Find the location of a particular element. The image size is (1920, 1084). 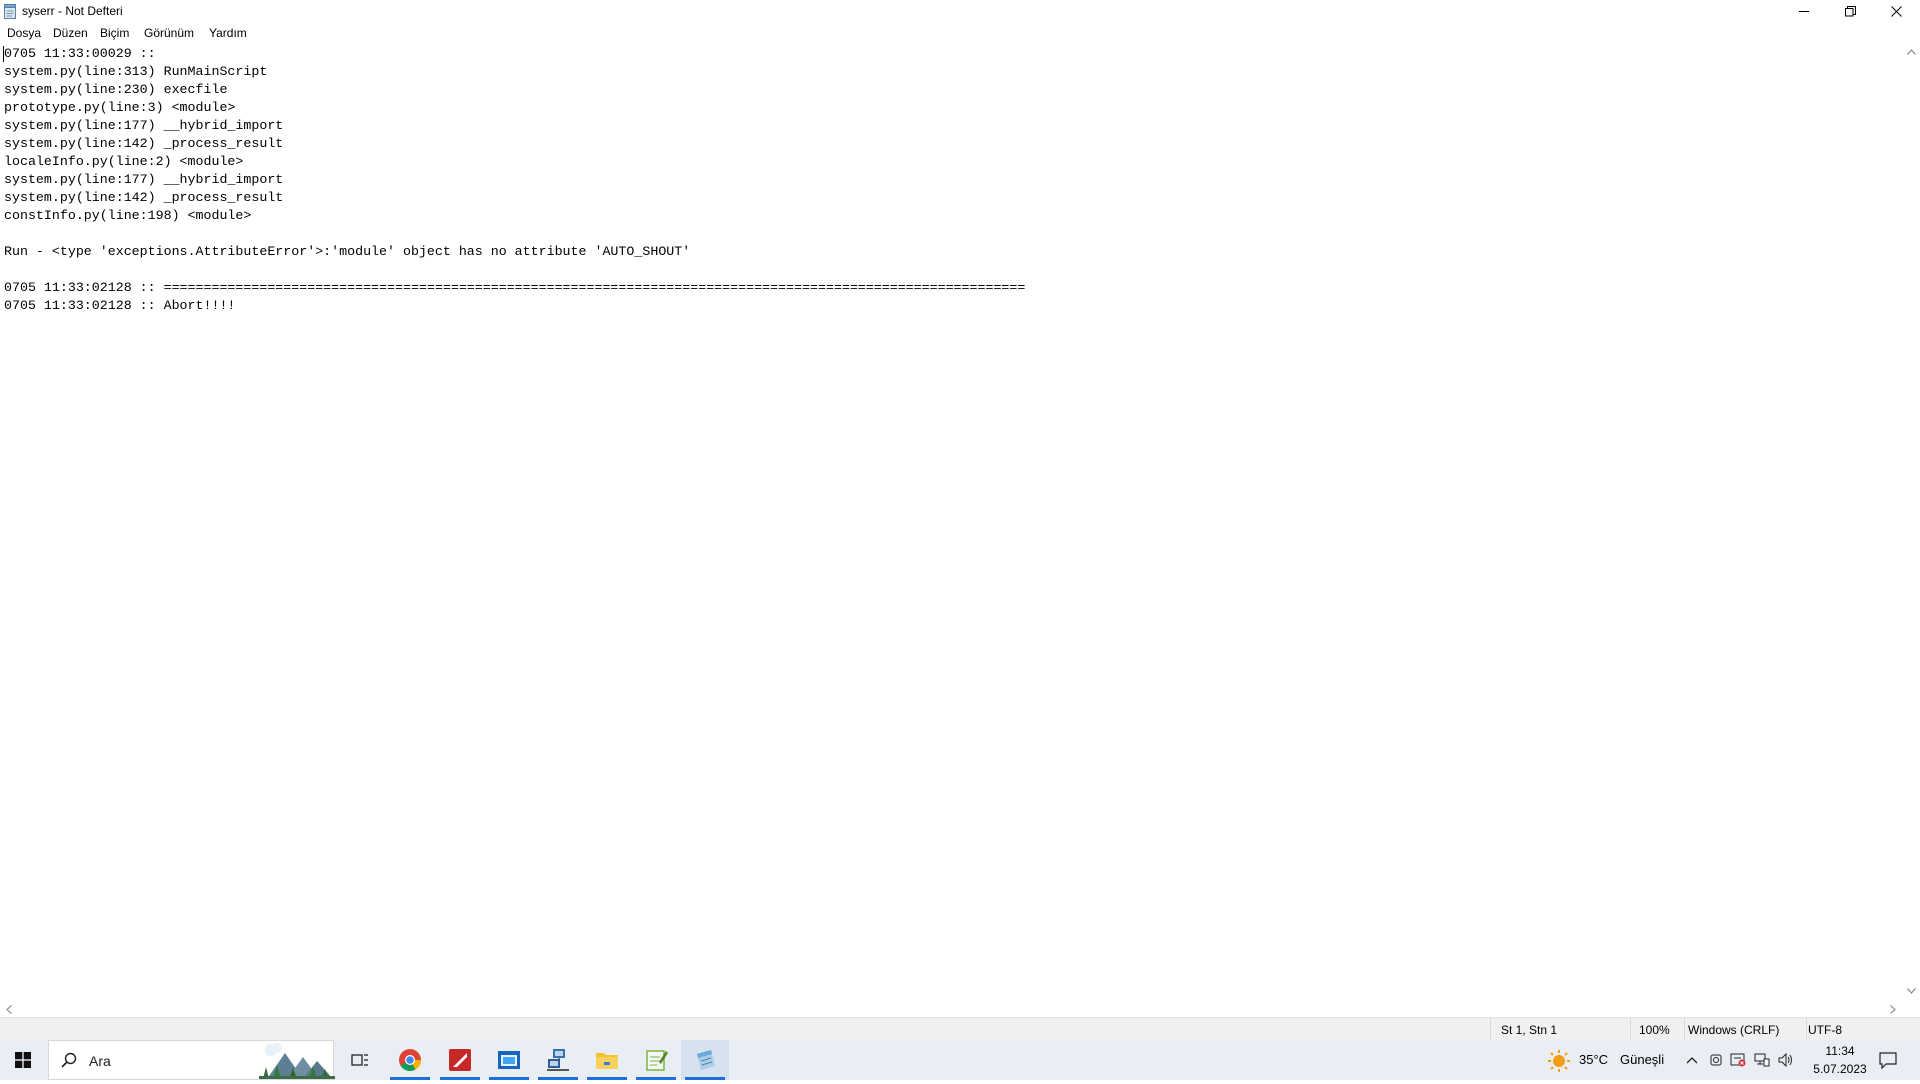

taskbar-network-app is located at coordinates (558, 1060).